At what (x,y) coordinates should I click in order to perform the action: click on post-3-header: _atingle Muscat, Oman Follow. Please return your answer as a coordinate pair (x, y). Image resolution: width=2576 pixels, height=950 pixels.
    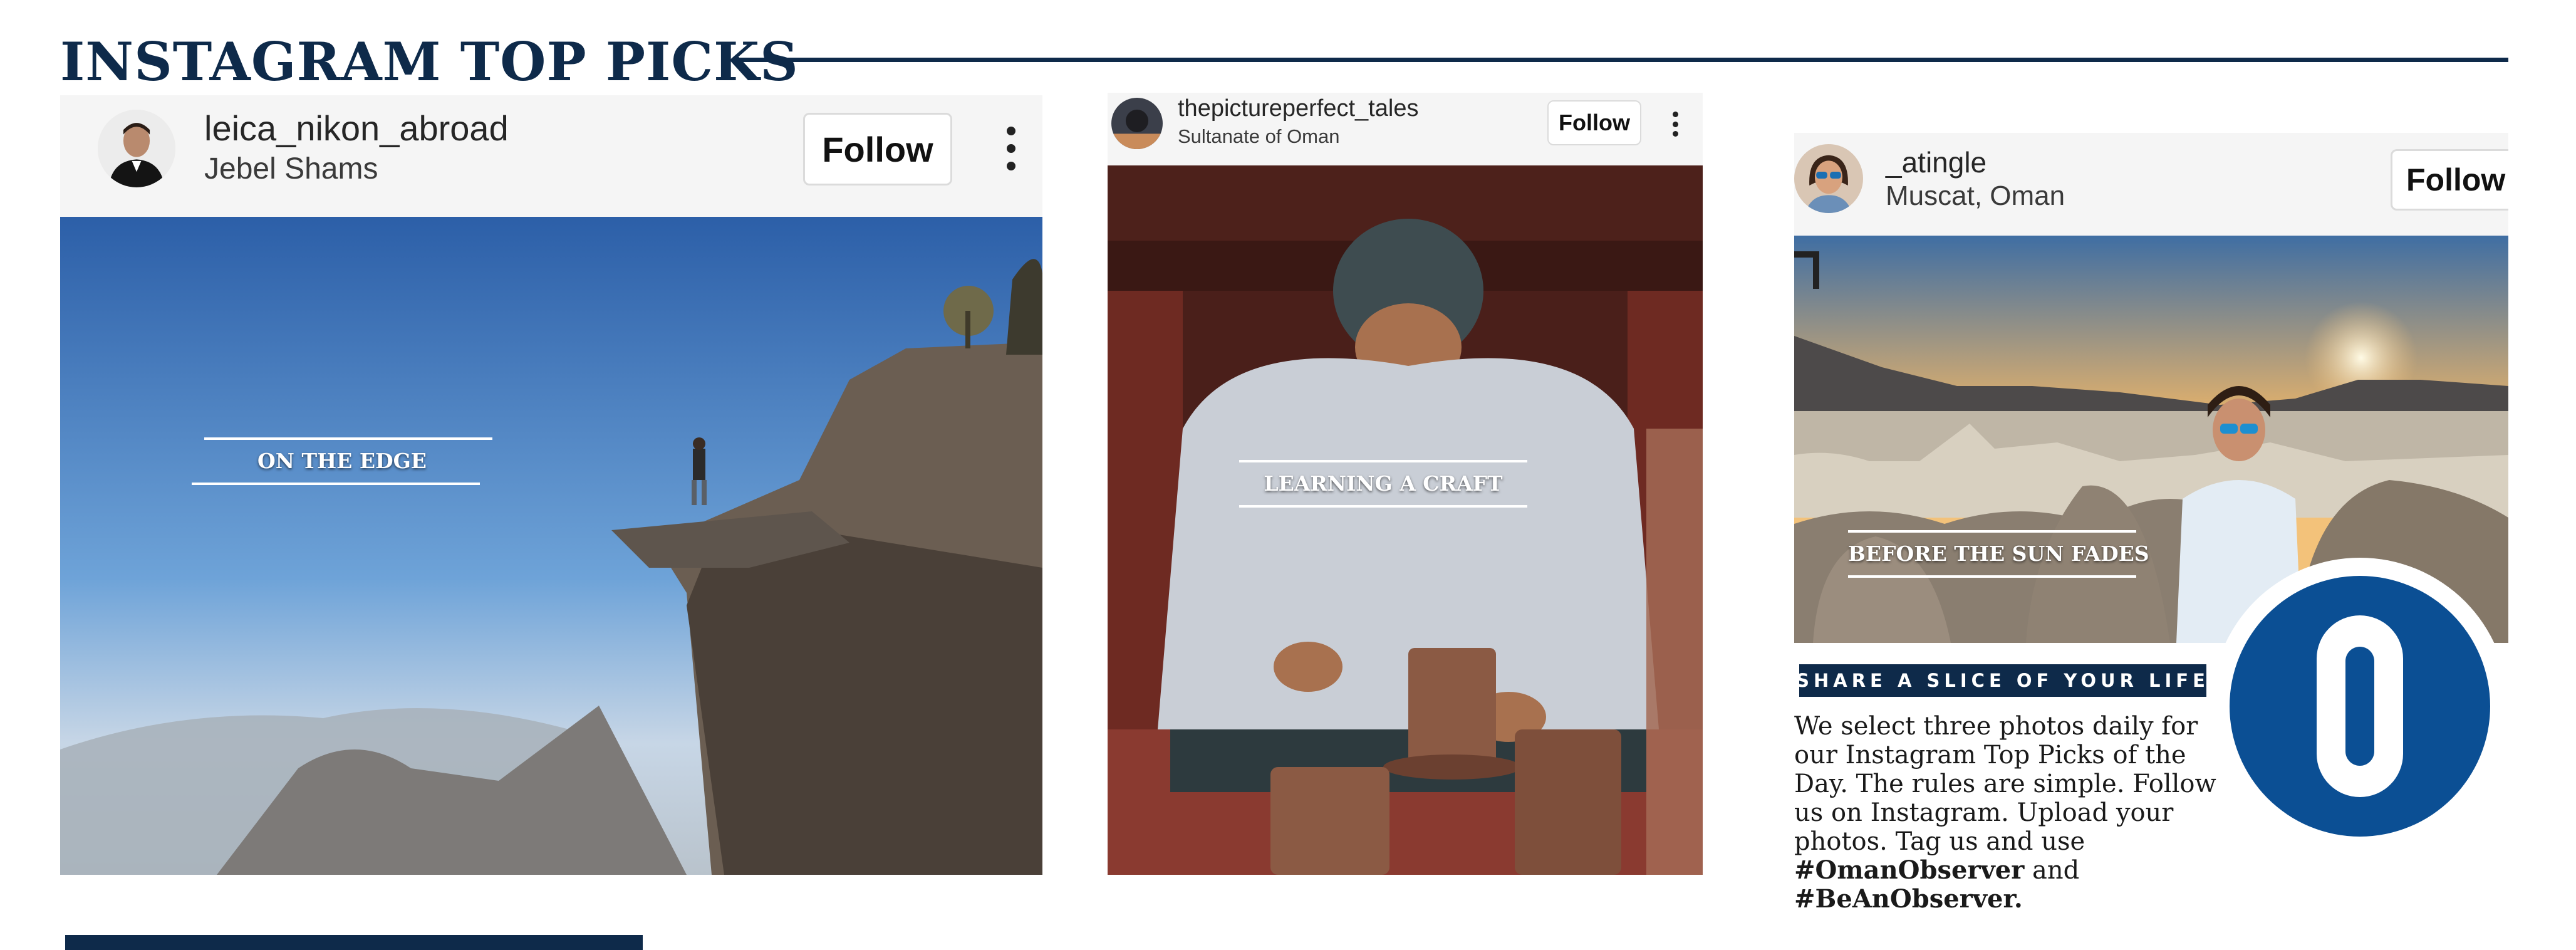
    Looking at the image, I should click on (2151, 184).